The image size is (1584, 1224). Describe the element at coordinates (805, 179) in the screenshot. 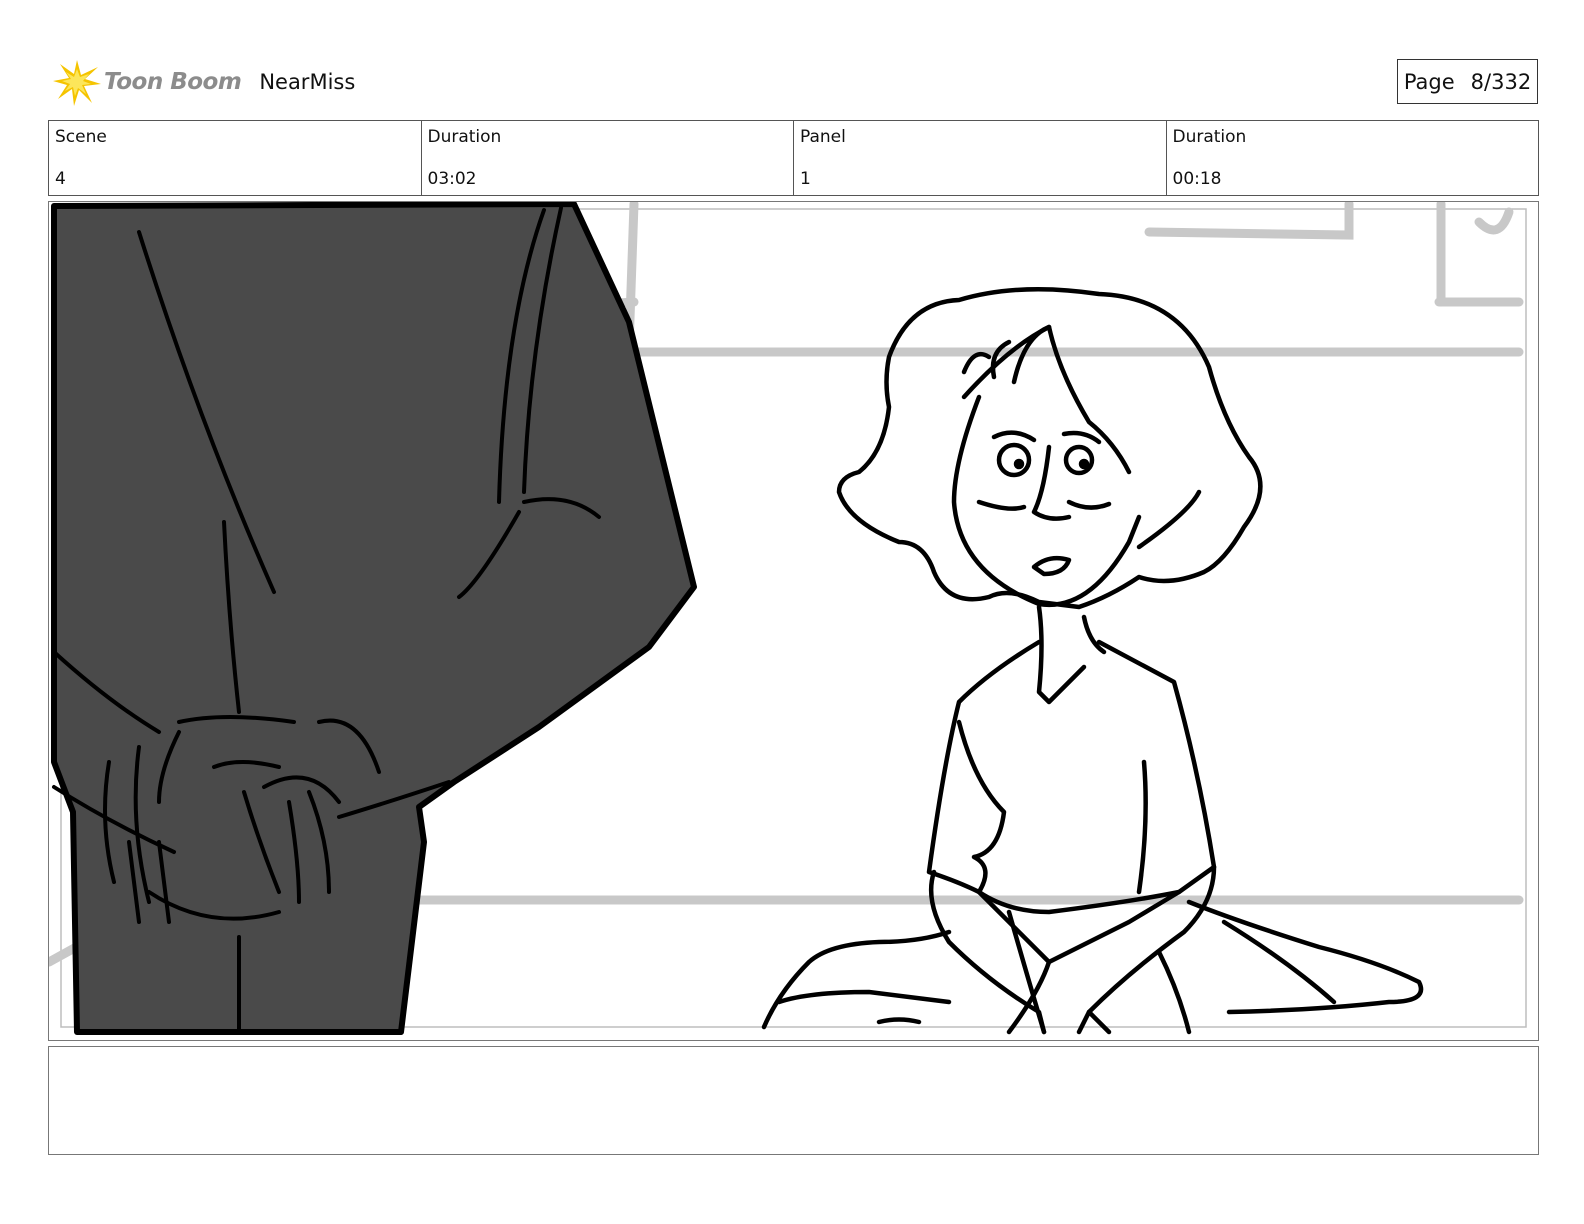

I see `info-value: 1` at that location.